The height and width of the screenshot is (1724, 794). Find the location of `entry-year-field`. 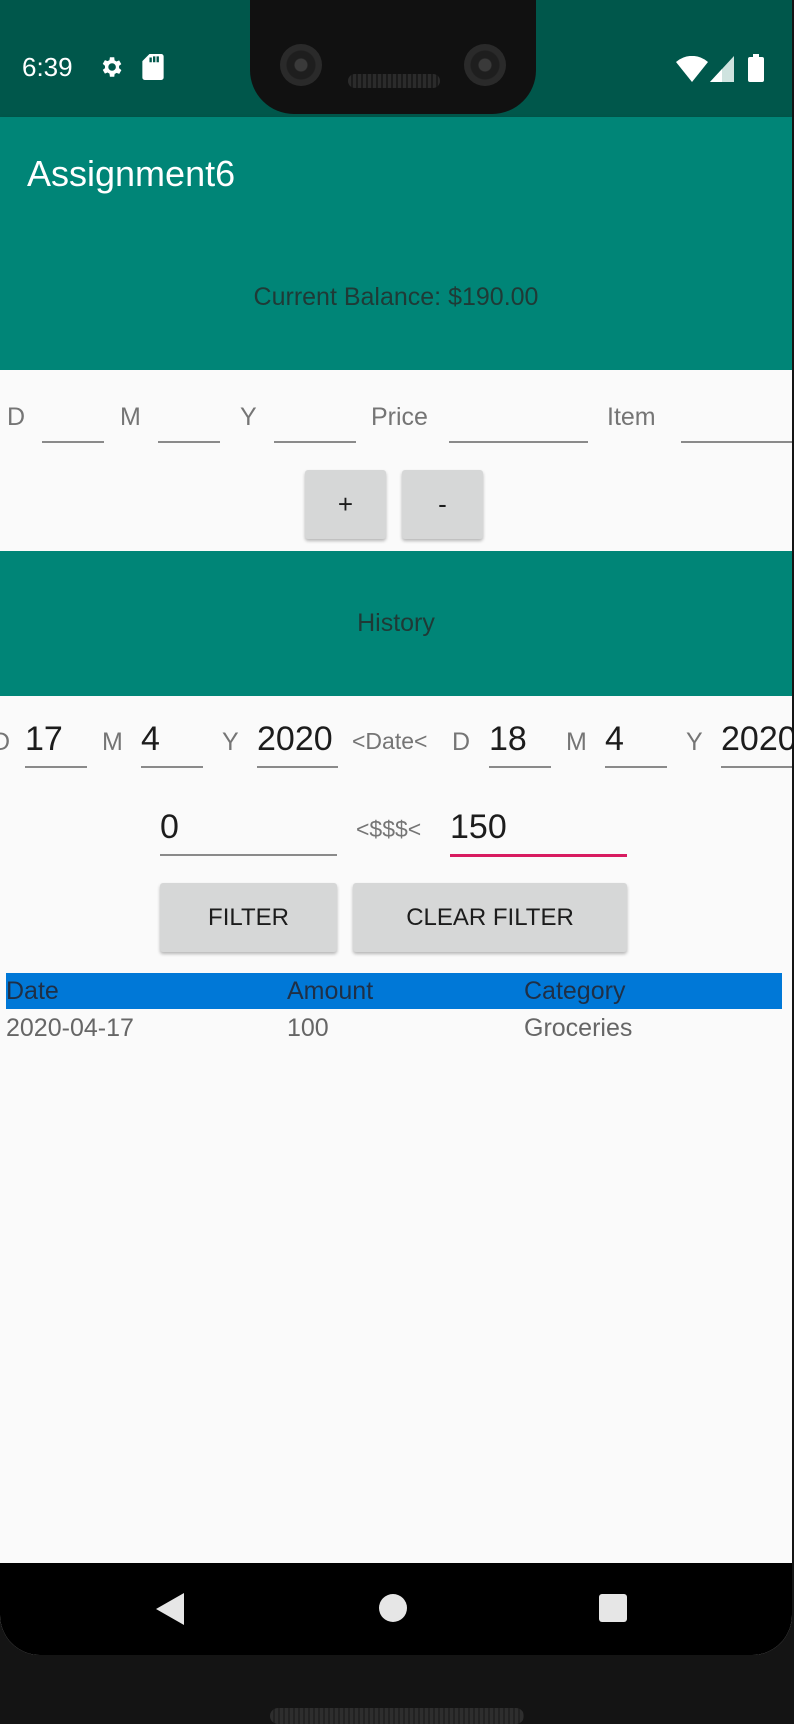

entry-year-field is located at coordinates (315, 419).